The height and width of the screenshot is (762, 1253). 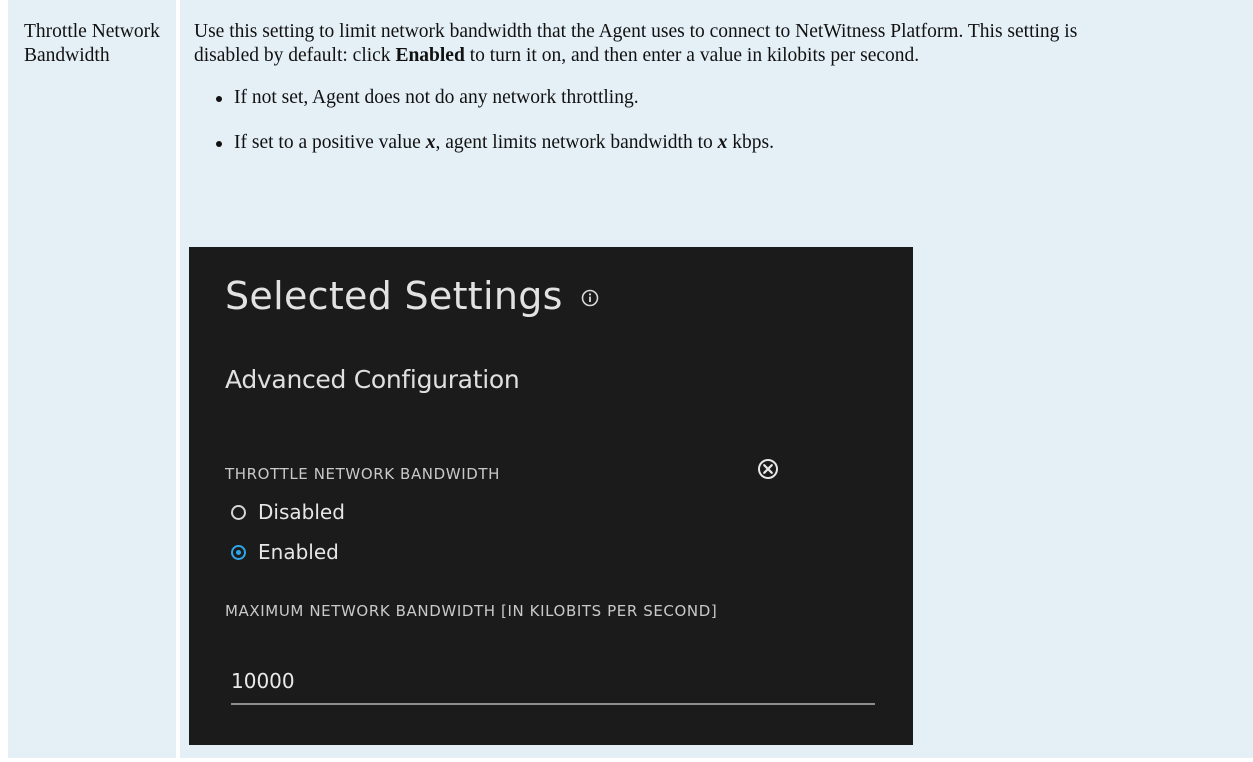 What do you see at coordinates (92, 43) in the screenshot?
I see `parameter-name: Throttle Network Bandwidth` at bounding box center [92, 43].